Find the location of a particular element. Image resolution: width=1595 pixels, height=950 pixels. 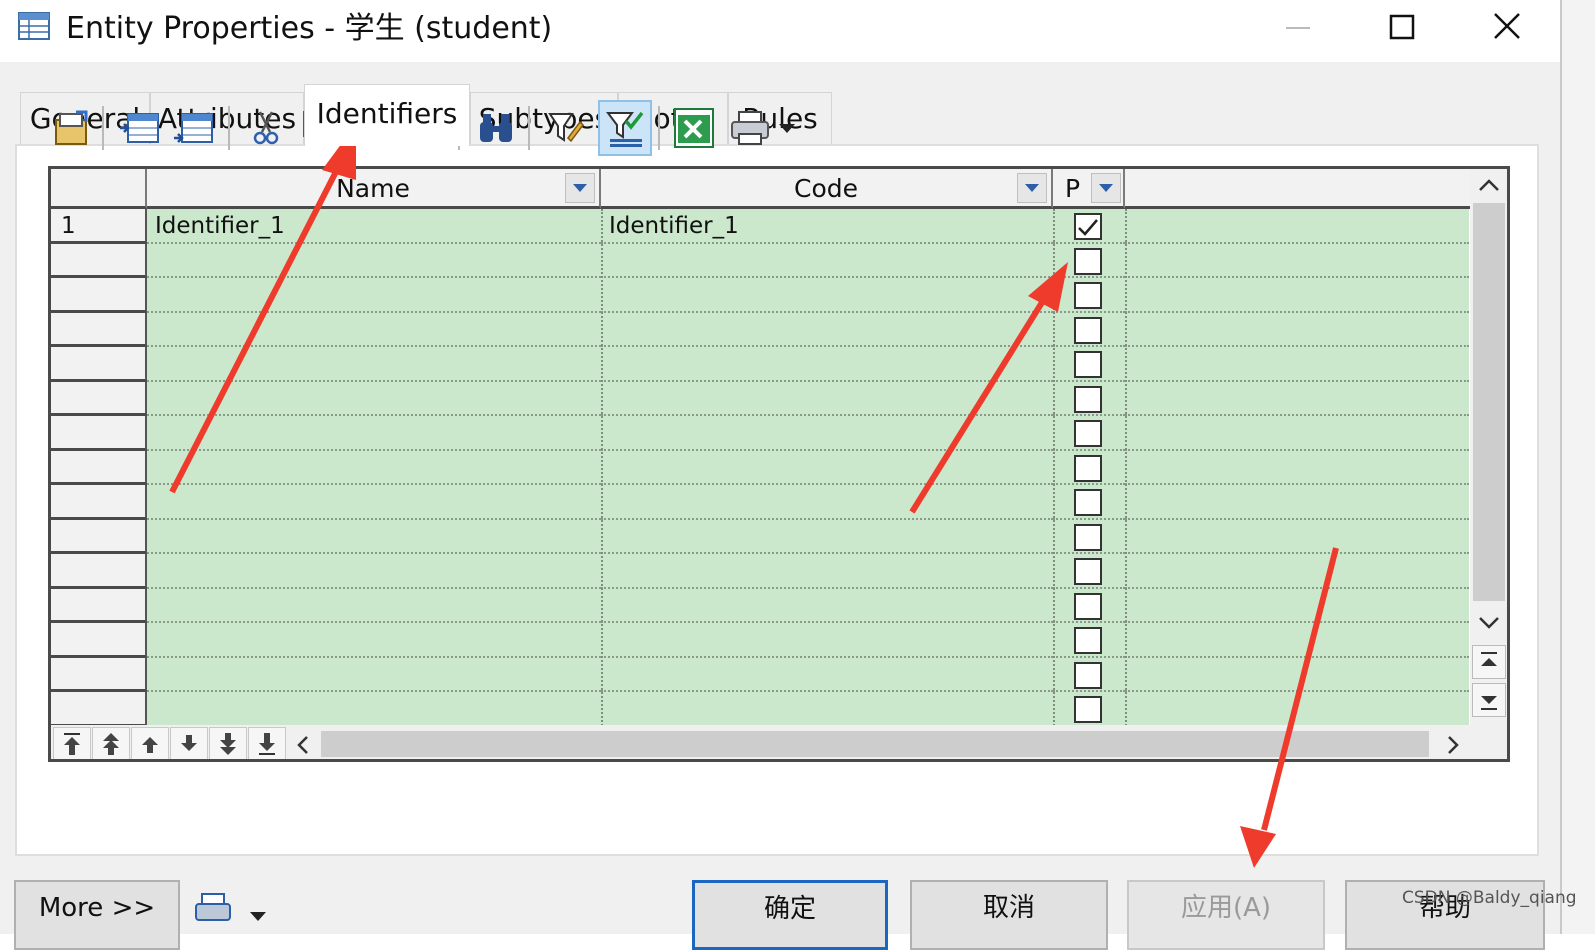

move-down-button is located at coordinates (189, 743).